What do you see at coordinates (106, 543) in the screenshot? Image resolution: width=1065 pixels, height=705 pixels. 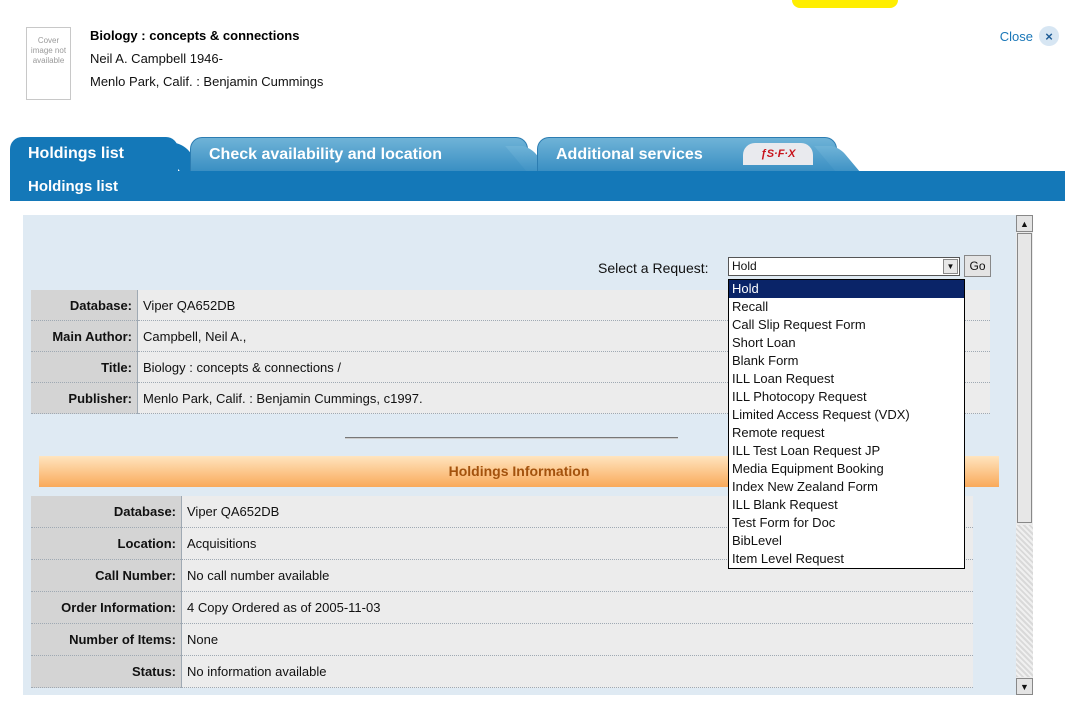 I see `field-label: Location:` at bounding box center [106, 543].